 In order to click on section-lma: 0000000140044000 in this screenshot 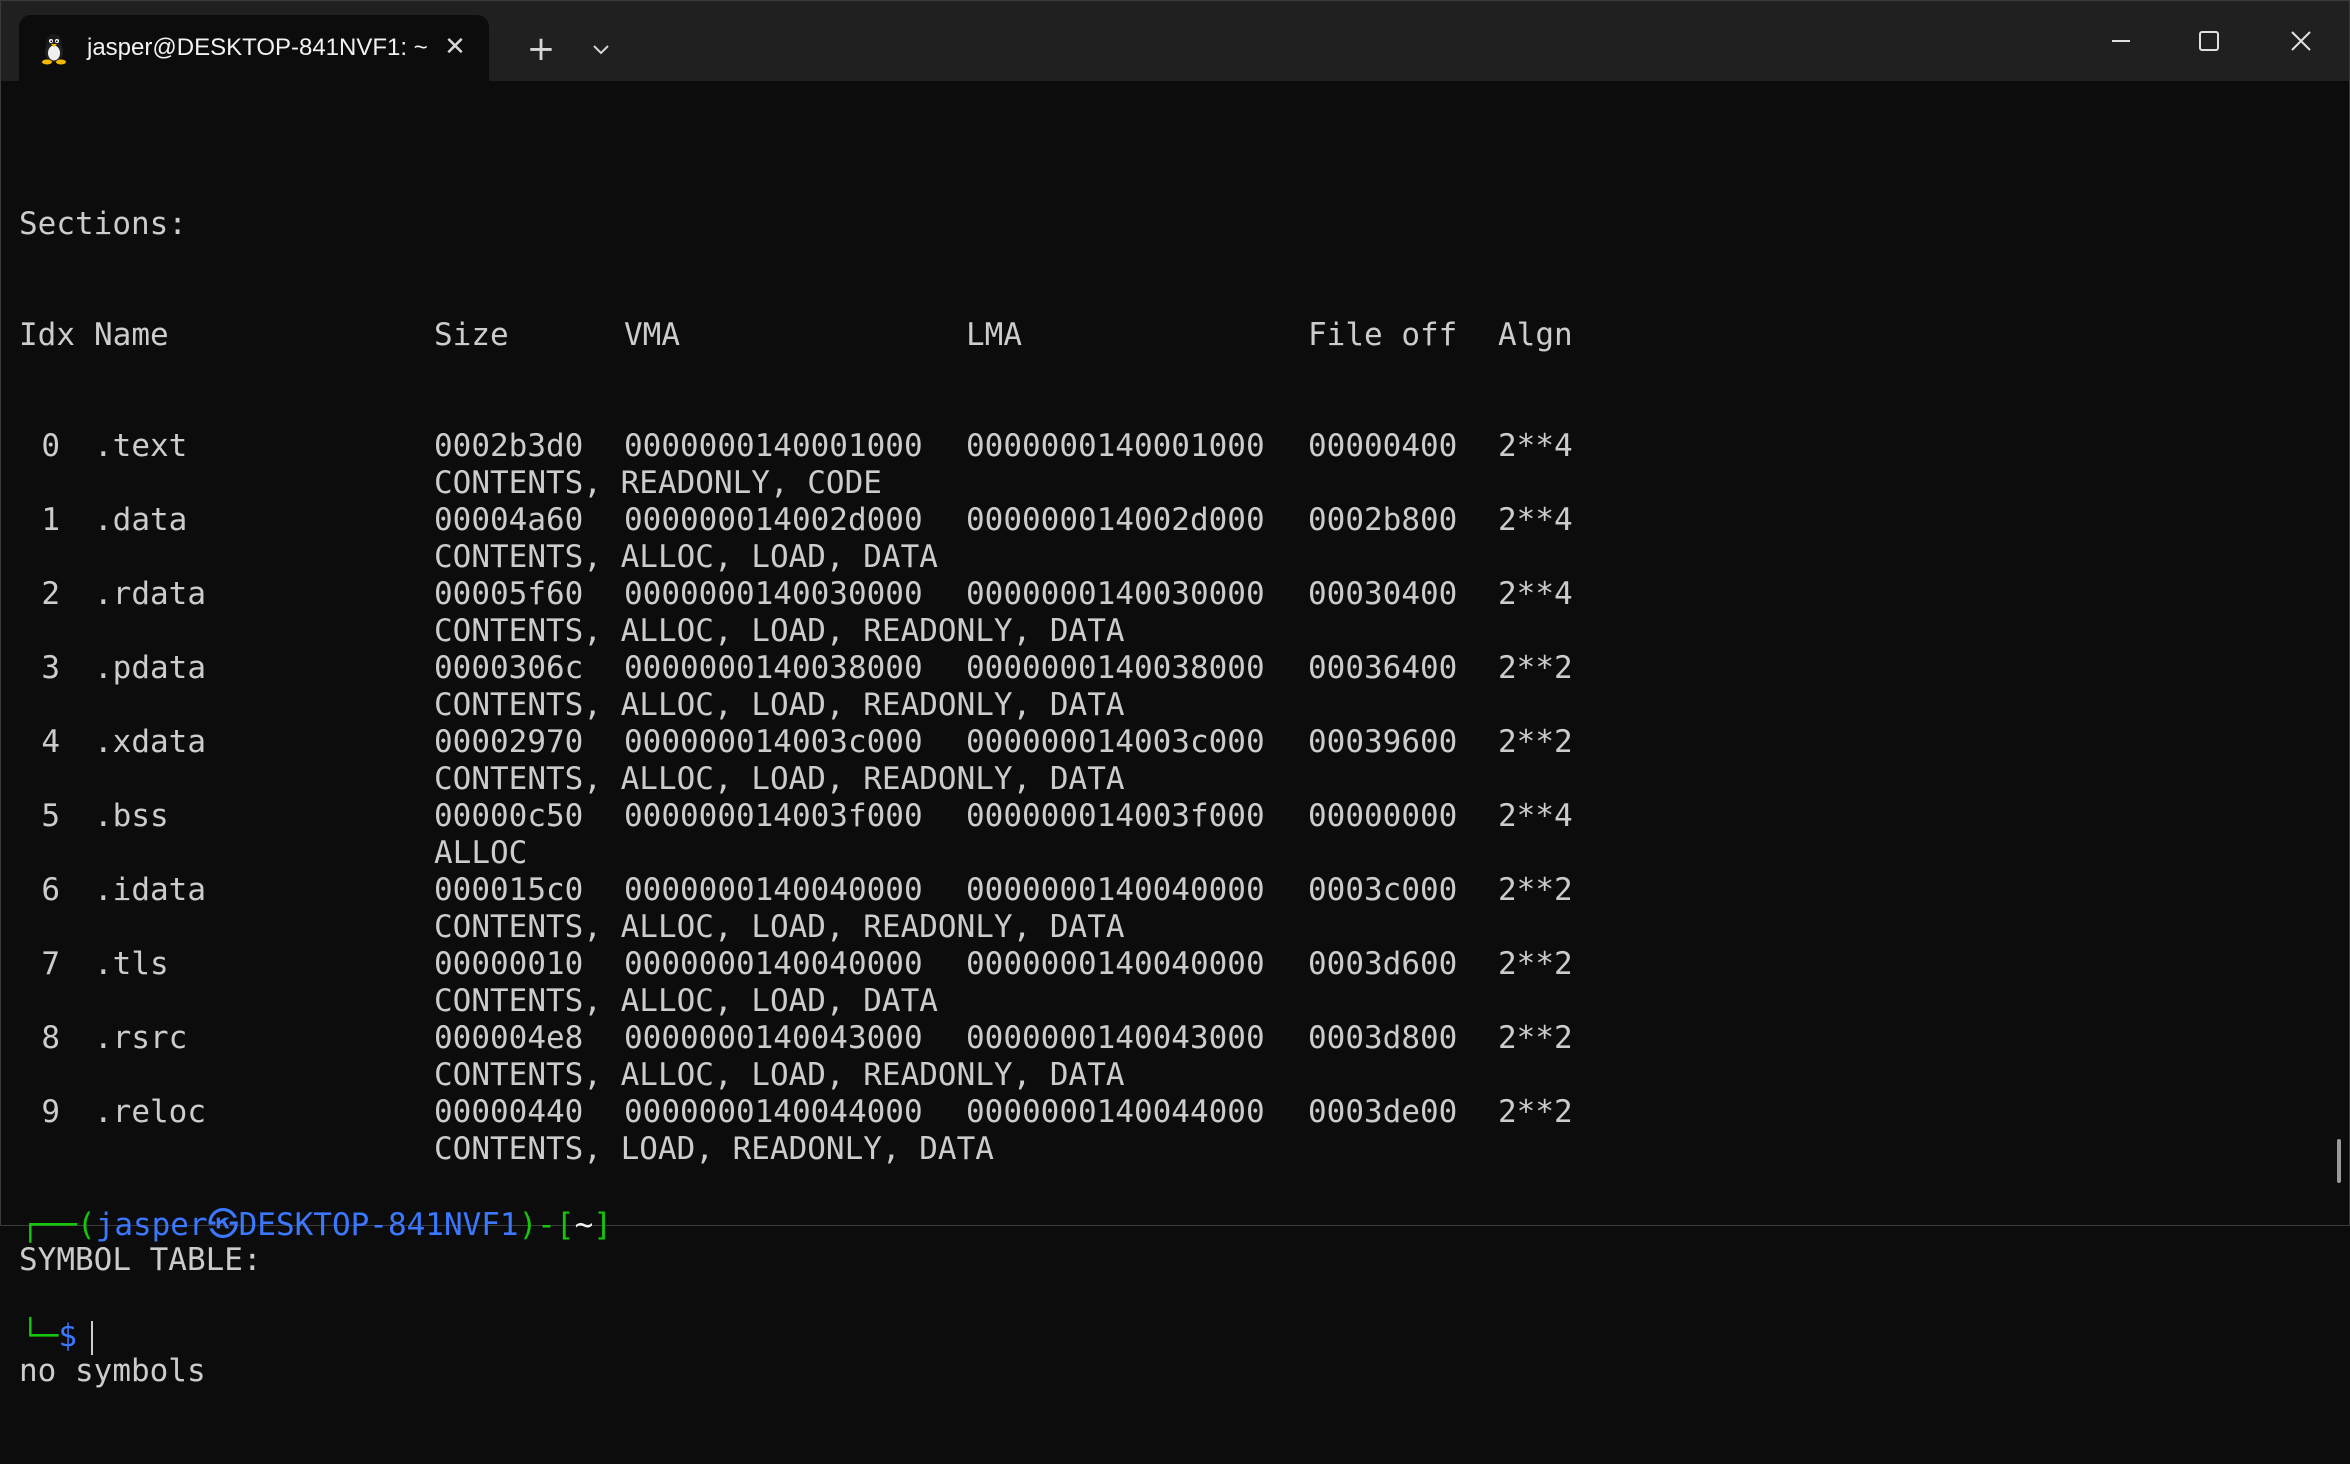, I will do `click(1115, 1112)`.